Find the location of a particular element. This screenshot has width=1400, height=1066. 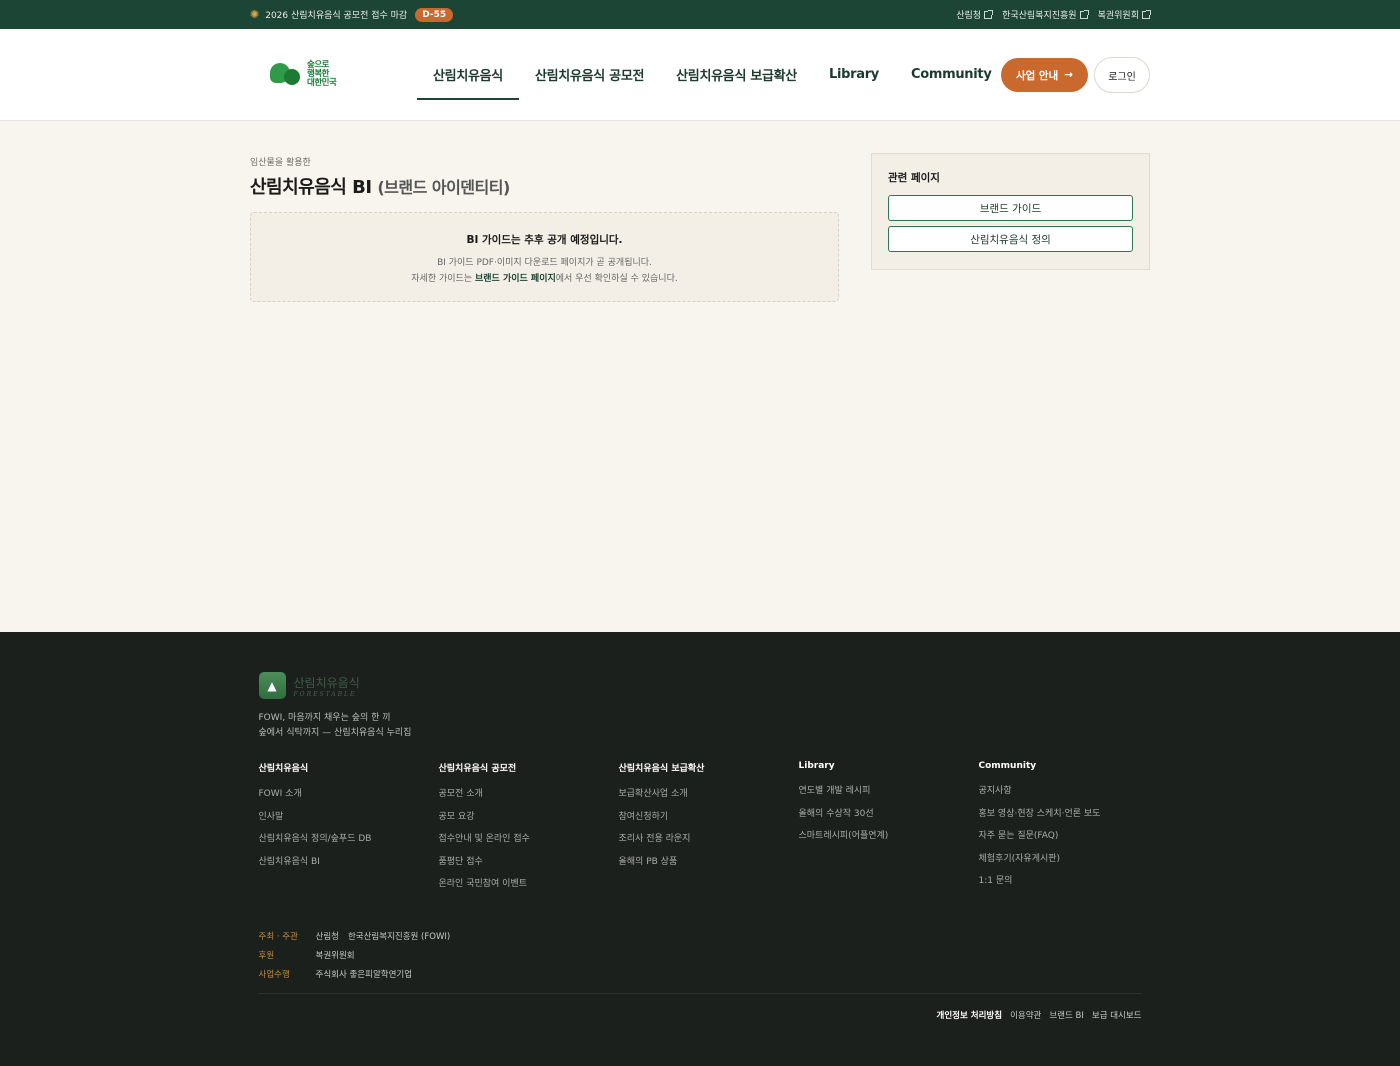

nav-community: Community is located at coordinates (951, 74).